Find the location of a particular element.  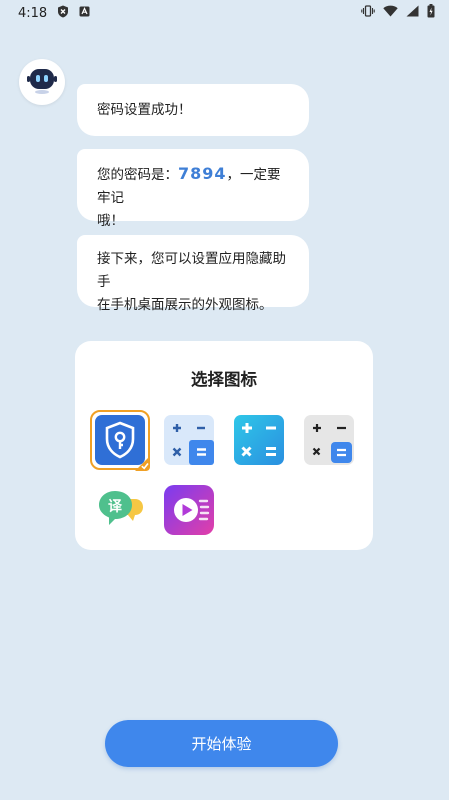

status-bar: 4:18 is located at coordinates (224, 13).